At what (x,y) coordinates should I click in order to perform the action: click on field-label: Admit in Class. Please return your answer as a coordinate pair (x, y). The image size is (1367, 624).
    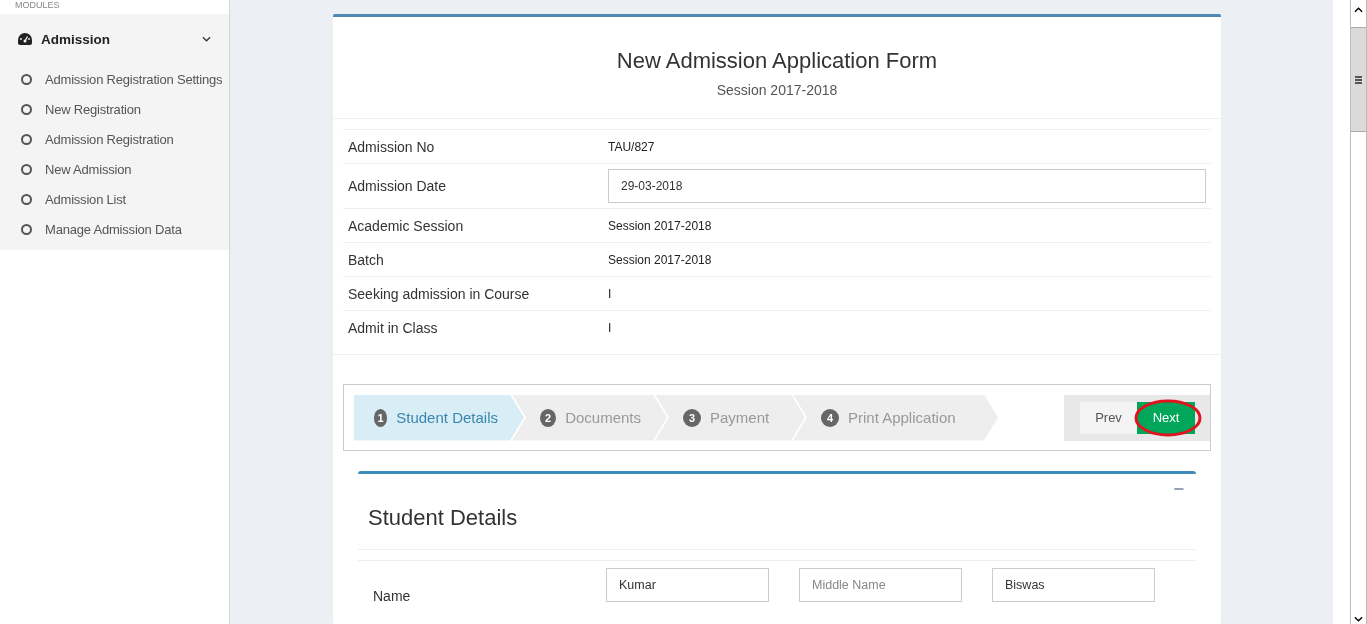
    Looking at the image, I should click on (393, 327).